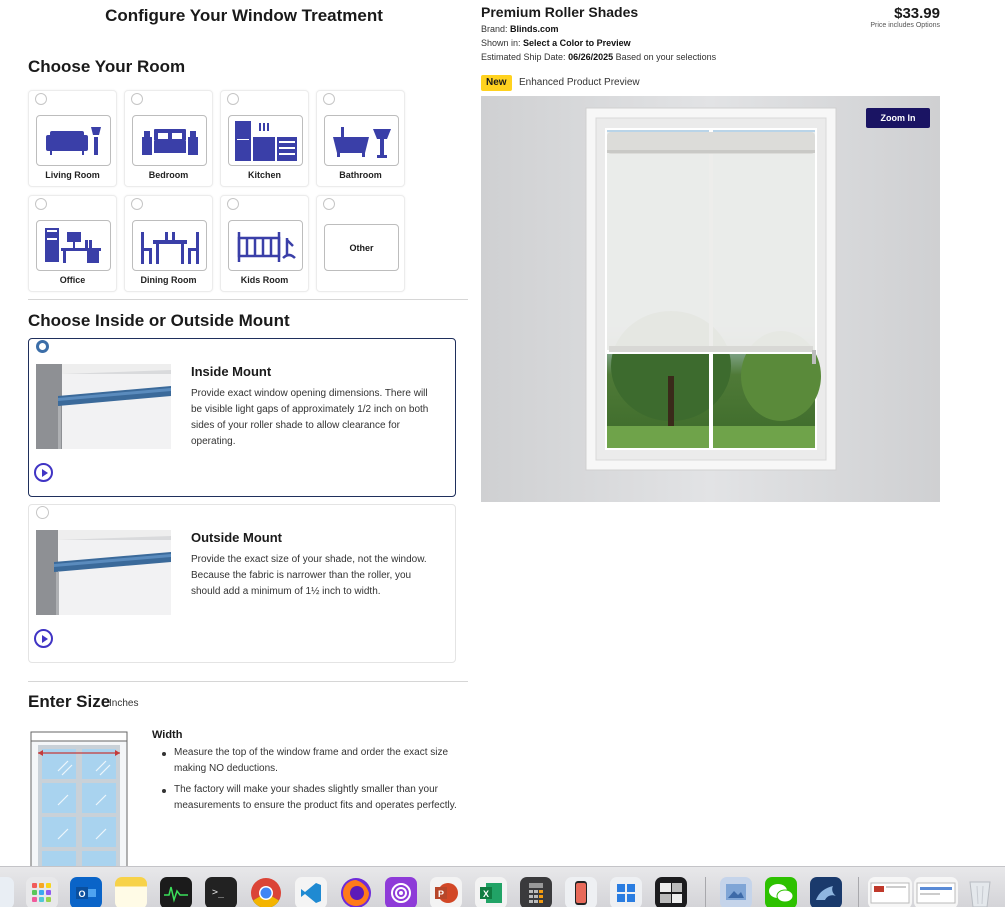  What do you see at coordinates (7, 892) in the screenshot?
I see `finder-icon` at bounding box center [7, 892].